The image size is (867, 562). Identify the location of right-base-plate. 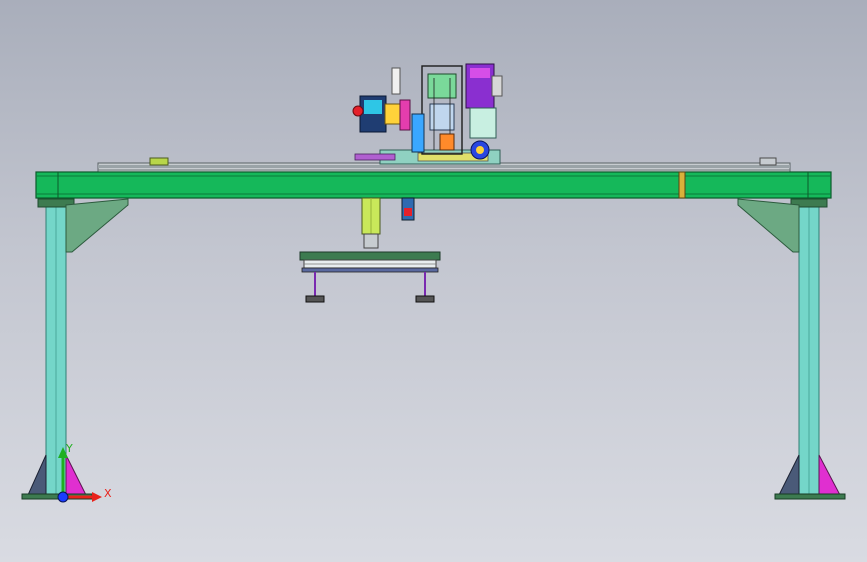
(810, 496).